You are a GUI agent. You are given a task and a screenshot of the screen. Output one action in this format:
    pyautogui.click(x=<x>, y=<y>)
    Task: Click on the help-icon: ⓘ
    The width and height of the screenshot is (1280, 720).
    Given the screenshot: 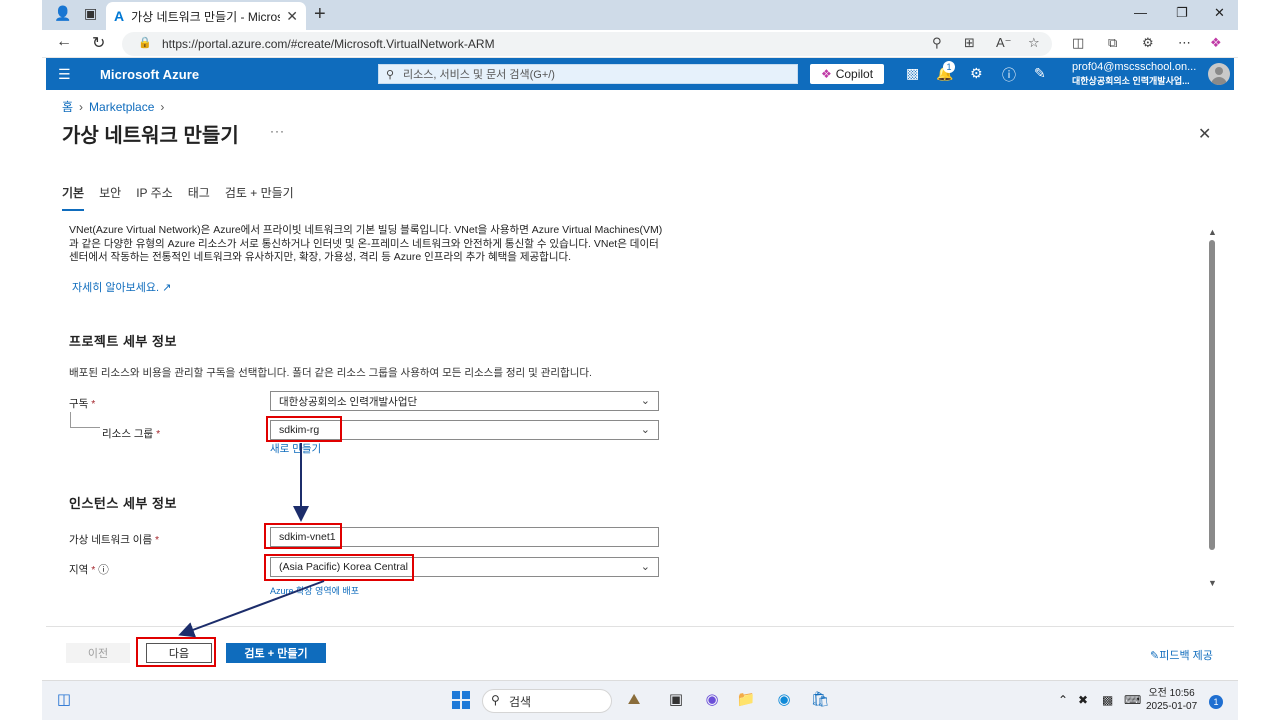 What is the action you would take?
    pyautogui.click(x=1009, y=75)
    